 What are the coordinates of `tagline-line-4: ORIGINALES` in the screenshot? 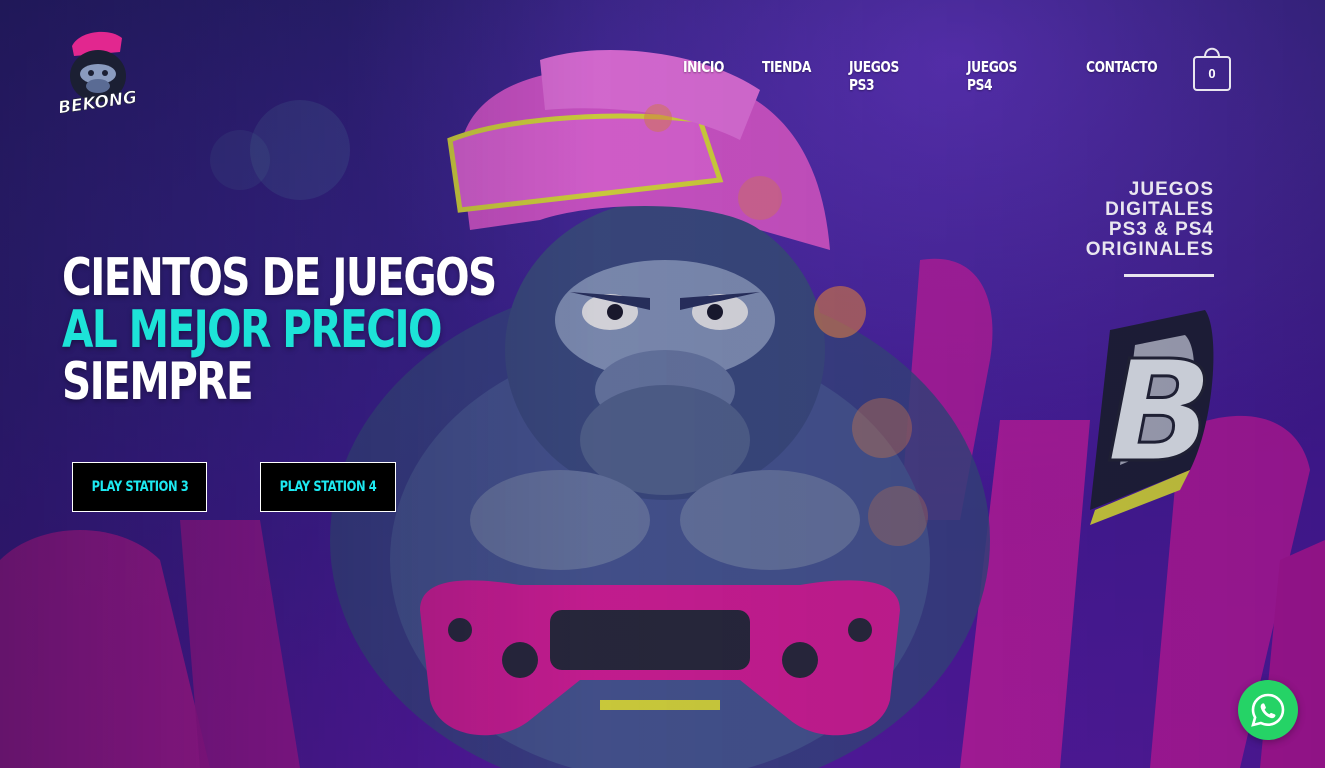 It's located at (1149, 249).